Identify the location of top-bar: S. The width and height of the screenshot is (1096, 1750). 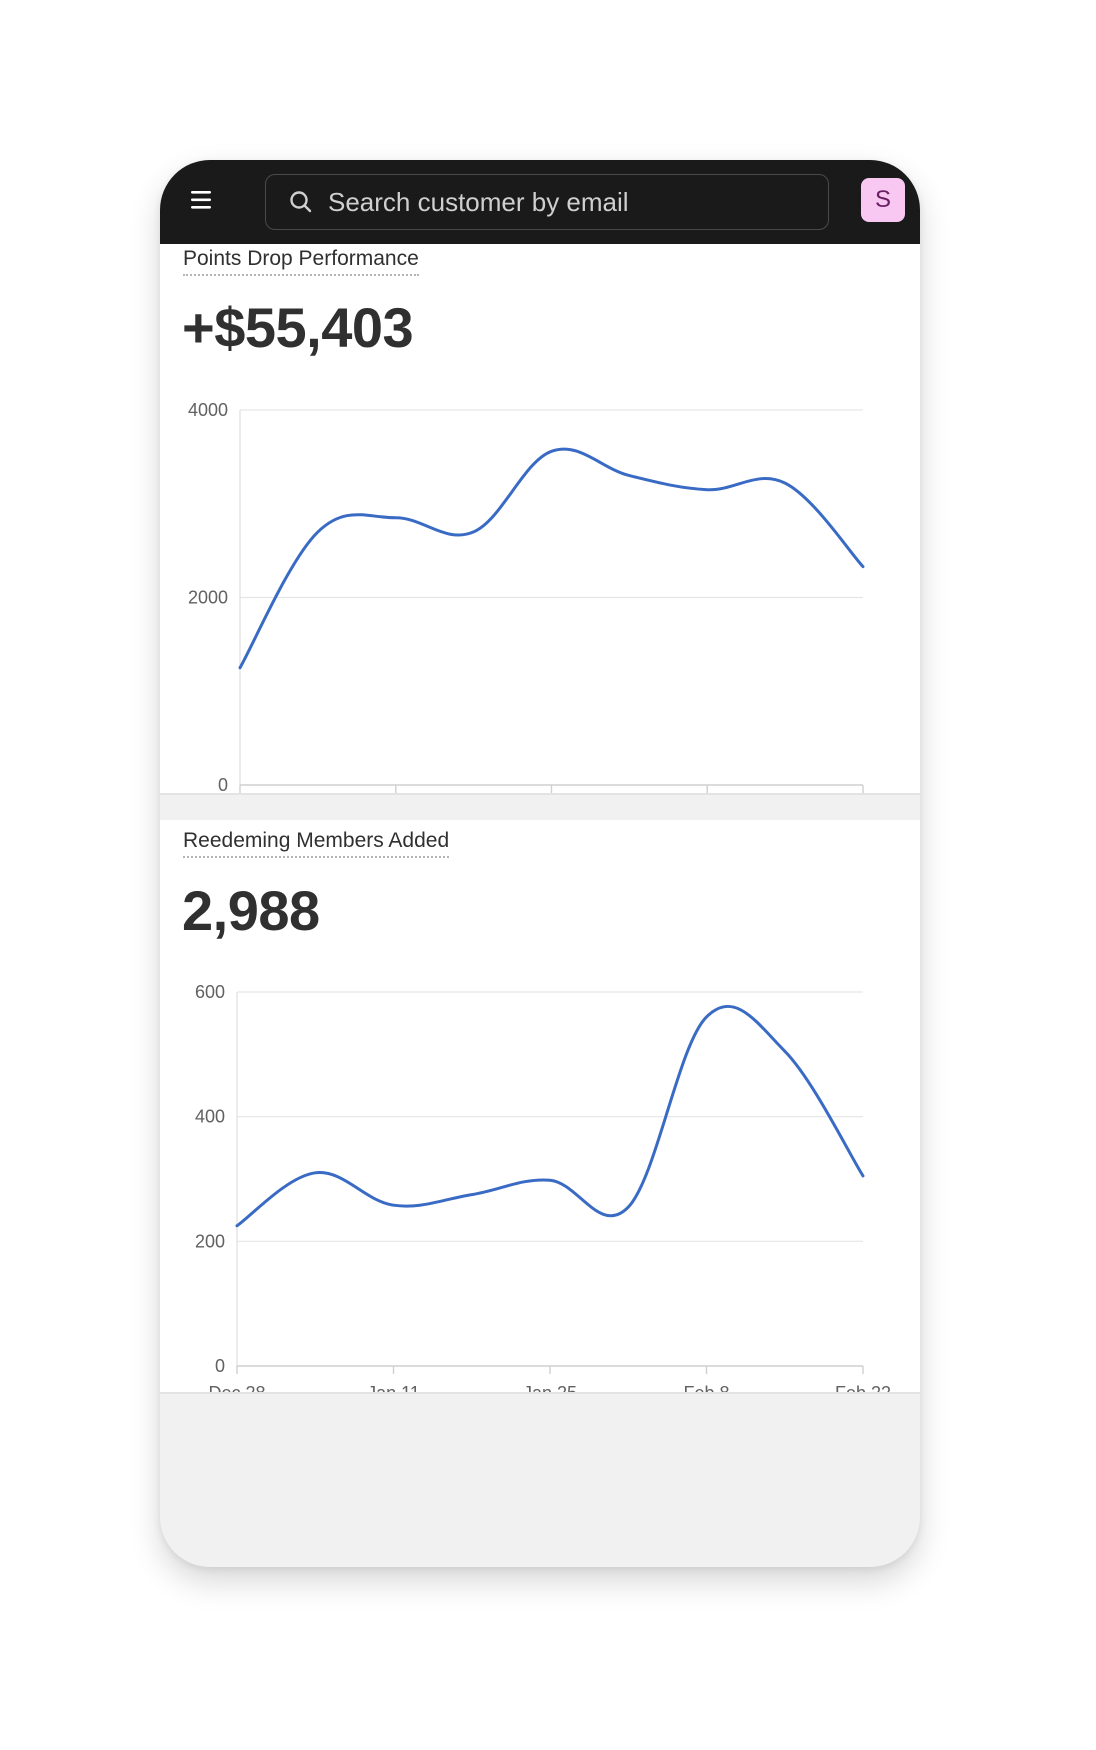
(540, 202).